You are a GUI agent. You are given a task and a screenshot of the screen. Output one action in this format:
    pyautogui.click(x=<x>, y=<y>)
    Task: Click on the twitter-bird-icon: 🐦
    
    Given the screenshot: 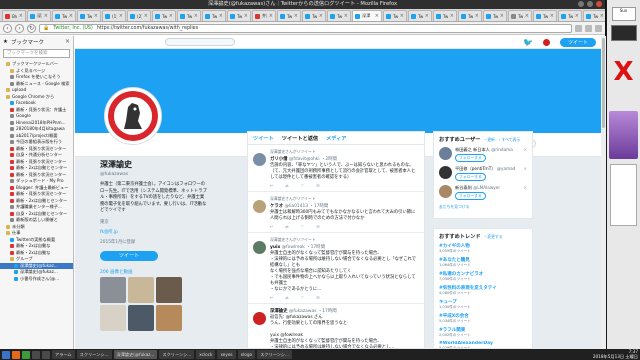 What is the action you would take?
    pyautogui.click(x=528, y=42)
    